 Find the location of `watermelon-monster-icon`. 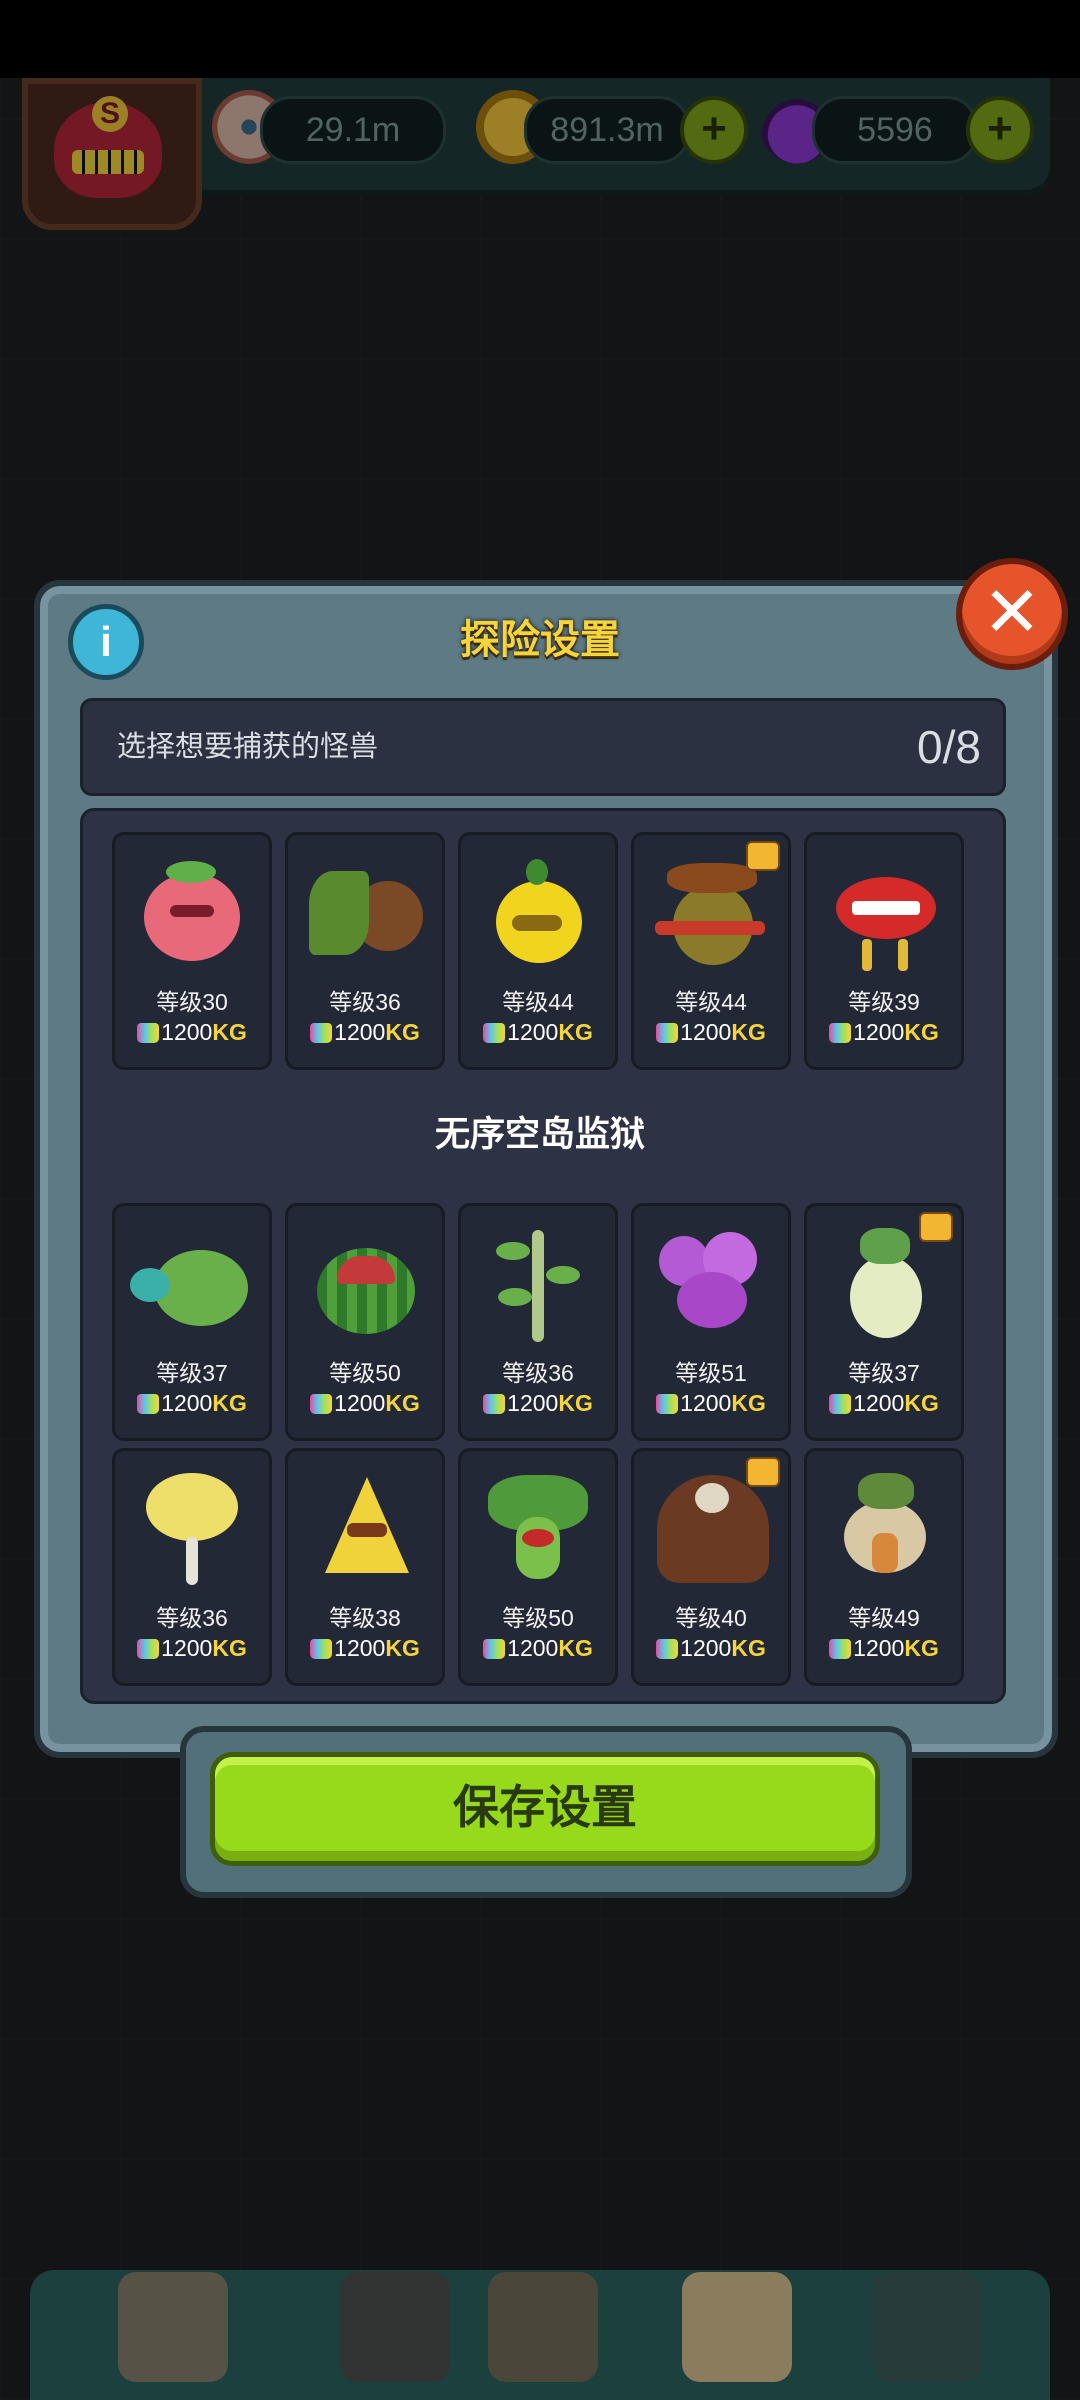

watermelon-monster-icon is located at coordinates (365, 1282).